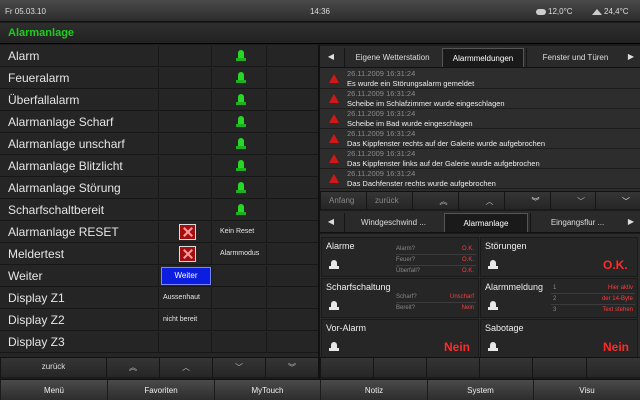 This screenshot has width=640, height=400. What do you see at coordinates (160, 390) in the screenshot?
I see `favorites-button: Favoriten` at bounding box center [160, 390].